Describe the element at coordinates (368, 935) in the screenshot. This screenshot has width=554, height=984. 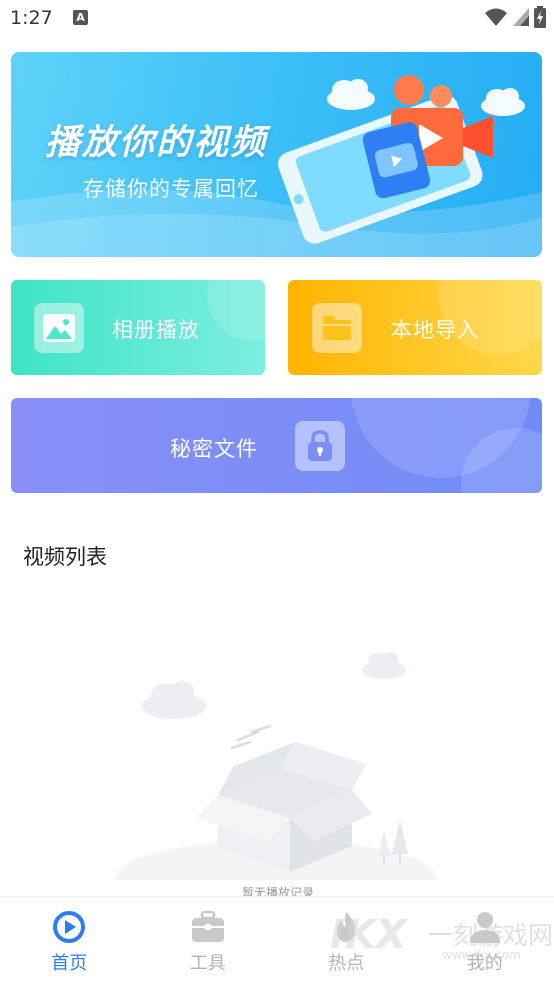
I see `watermark-logo: IKX` at that location.